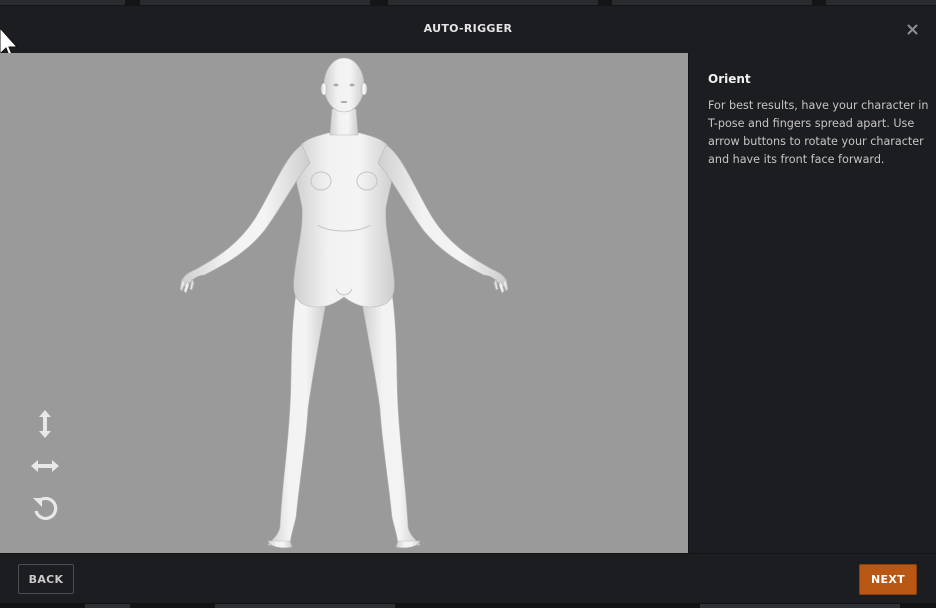 This screenshot has width=936, height=608. I want to click on rotate-button, so click(45, 508).